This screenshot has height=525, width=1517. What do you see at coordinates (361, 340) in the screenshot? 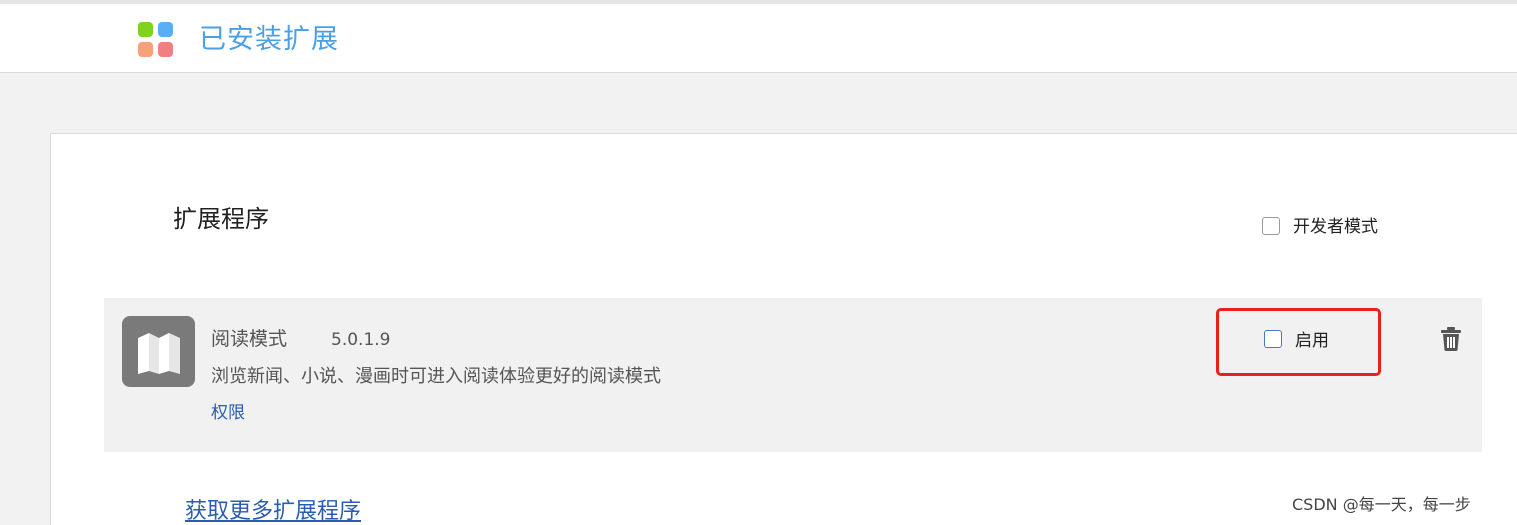
I see `extension-version: 5.0.1.9` at bounding box center [361, 340].